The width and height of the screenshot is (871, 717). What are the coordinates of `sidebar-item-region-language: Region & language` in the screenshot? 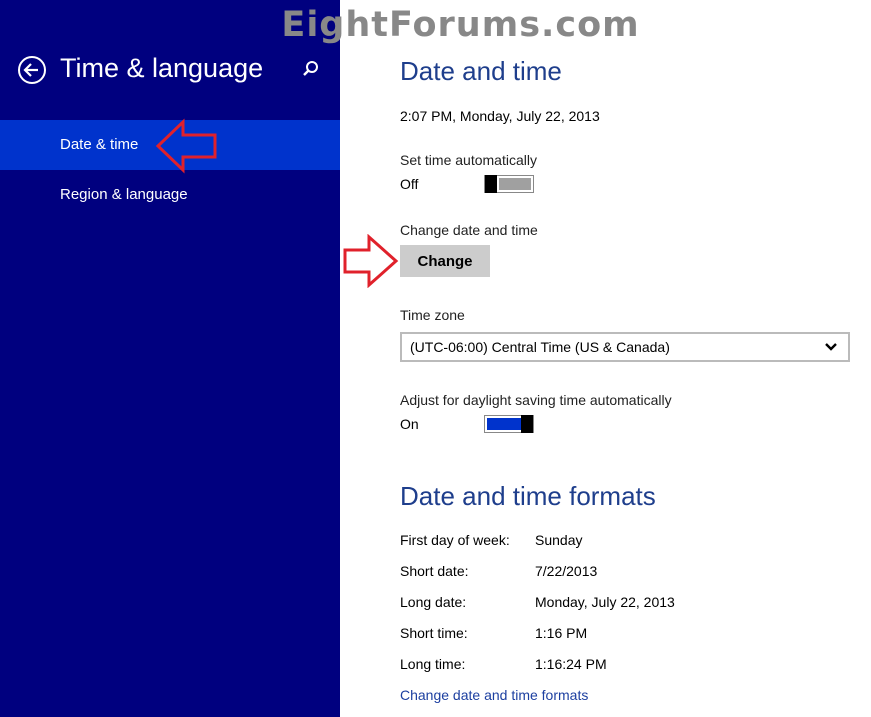 It's located at (170, 195).